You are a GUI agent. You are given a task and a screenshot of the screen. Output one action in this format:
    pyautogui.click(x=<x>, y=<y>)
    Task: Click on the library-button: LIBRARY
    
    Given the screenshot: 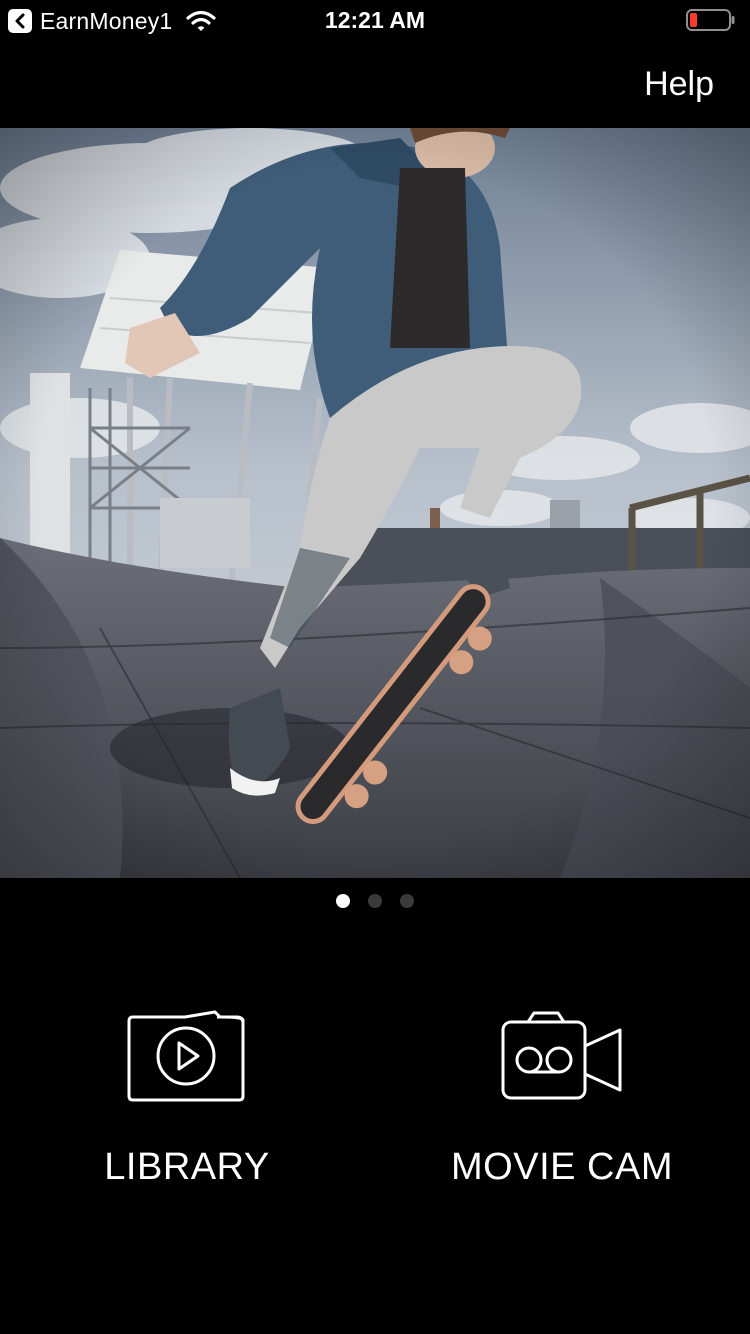 What is the action you would take?
    pyautogui.click(x=187, y=1110)
    